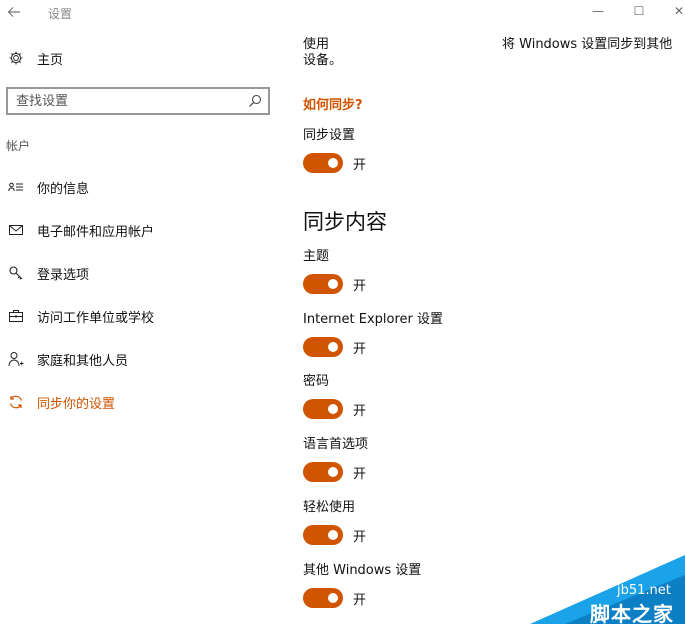 This screenshot has width=685, height=624. What do you see at coordinates (63, 189) in the screenshot?
I see `sidebar-item-label: 你的信息` at bounding box center [63, 189].